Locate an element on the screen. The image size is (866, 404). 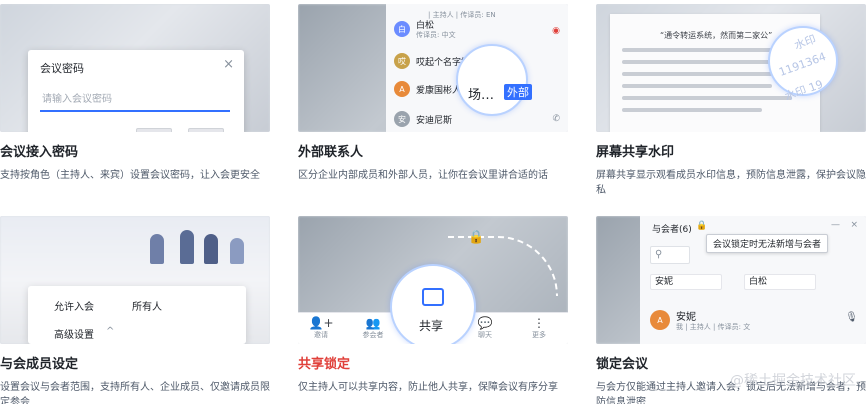
member-chip: 安妮 is located at coordinates (686, 282).